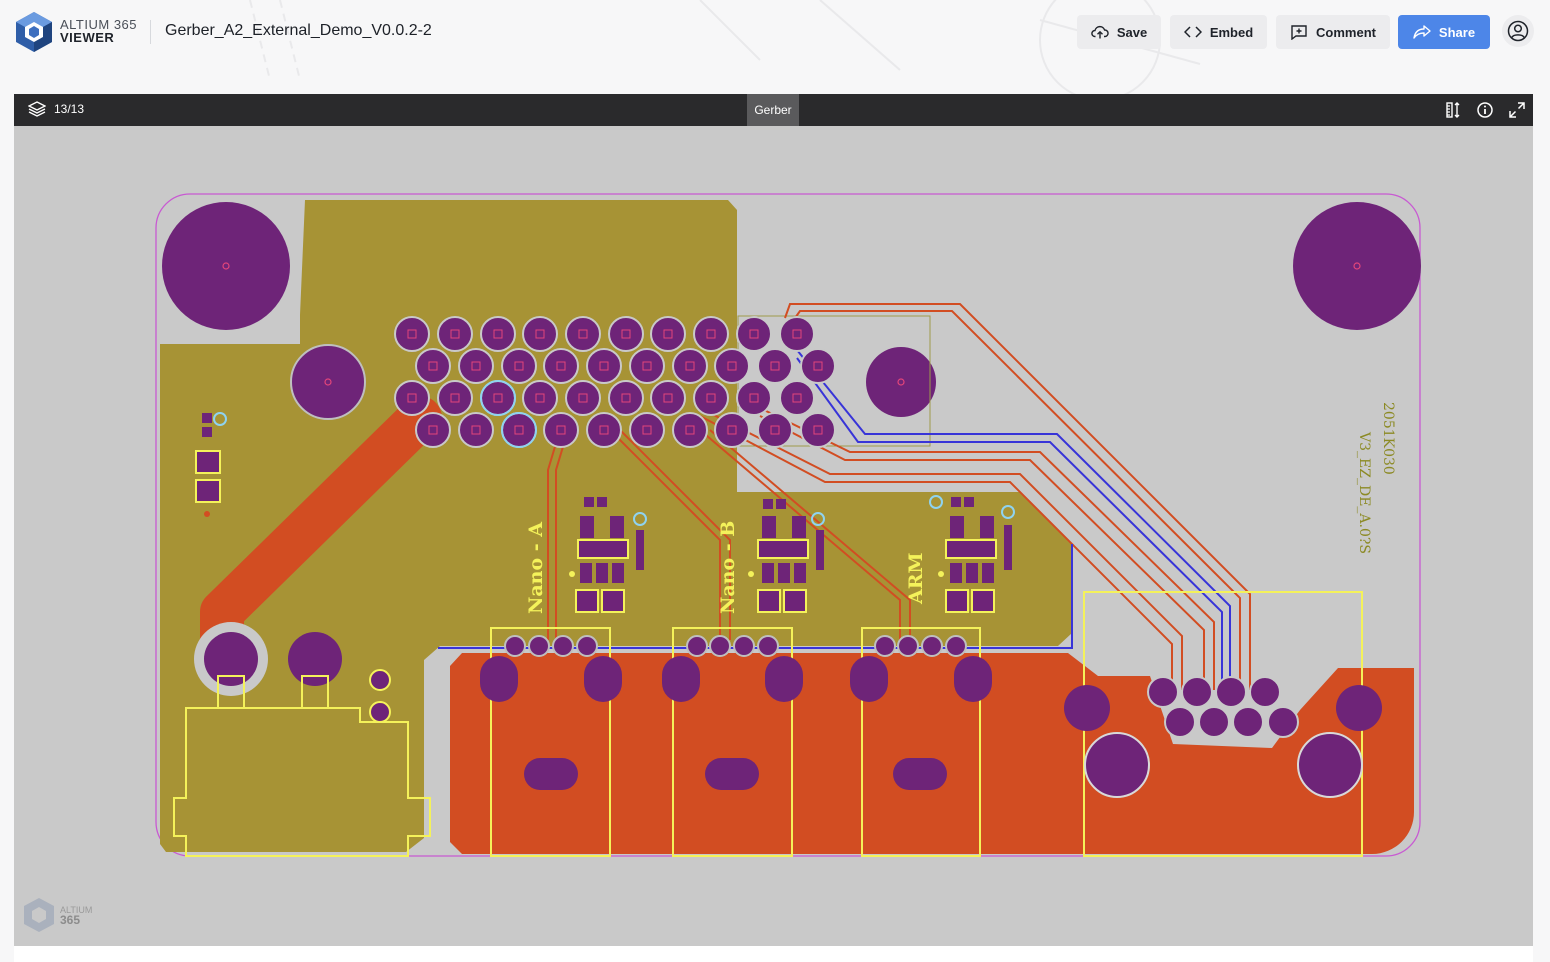 The width and height of the screenshot is (1550, 962). I want to click on viewer-toolbar: 13/13 Gerber, so click(773, 110).